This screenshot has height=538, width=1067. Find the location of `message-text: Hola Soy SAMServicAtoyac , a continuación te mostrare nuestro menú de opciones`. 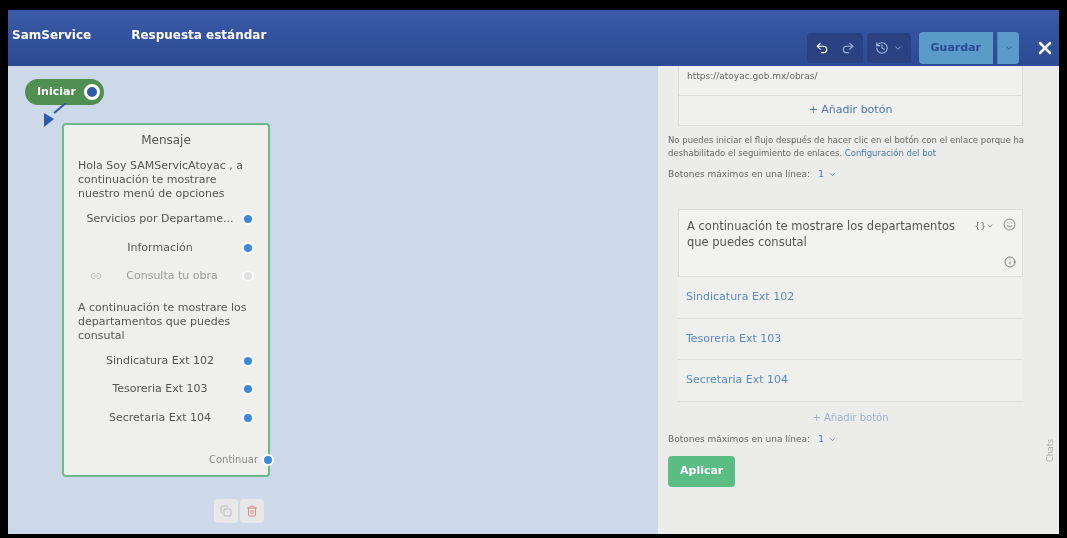

message-text: Hola Soy SAMServicAtoyac , a continuación te mostrare nuestro menú de opciones is located at coordinates (161, 180).